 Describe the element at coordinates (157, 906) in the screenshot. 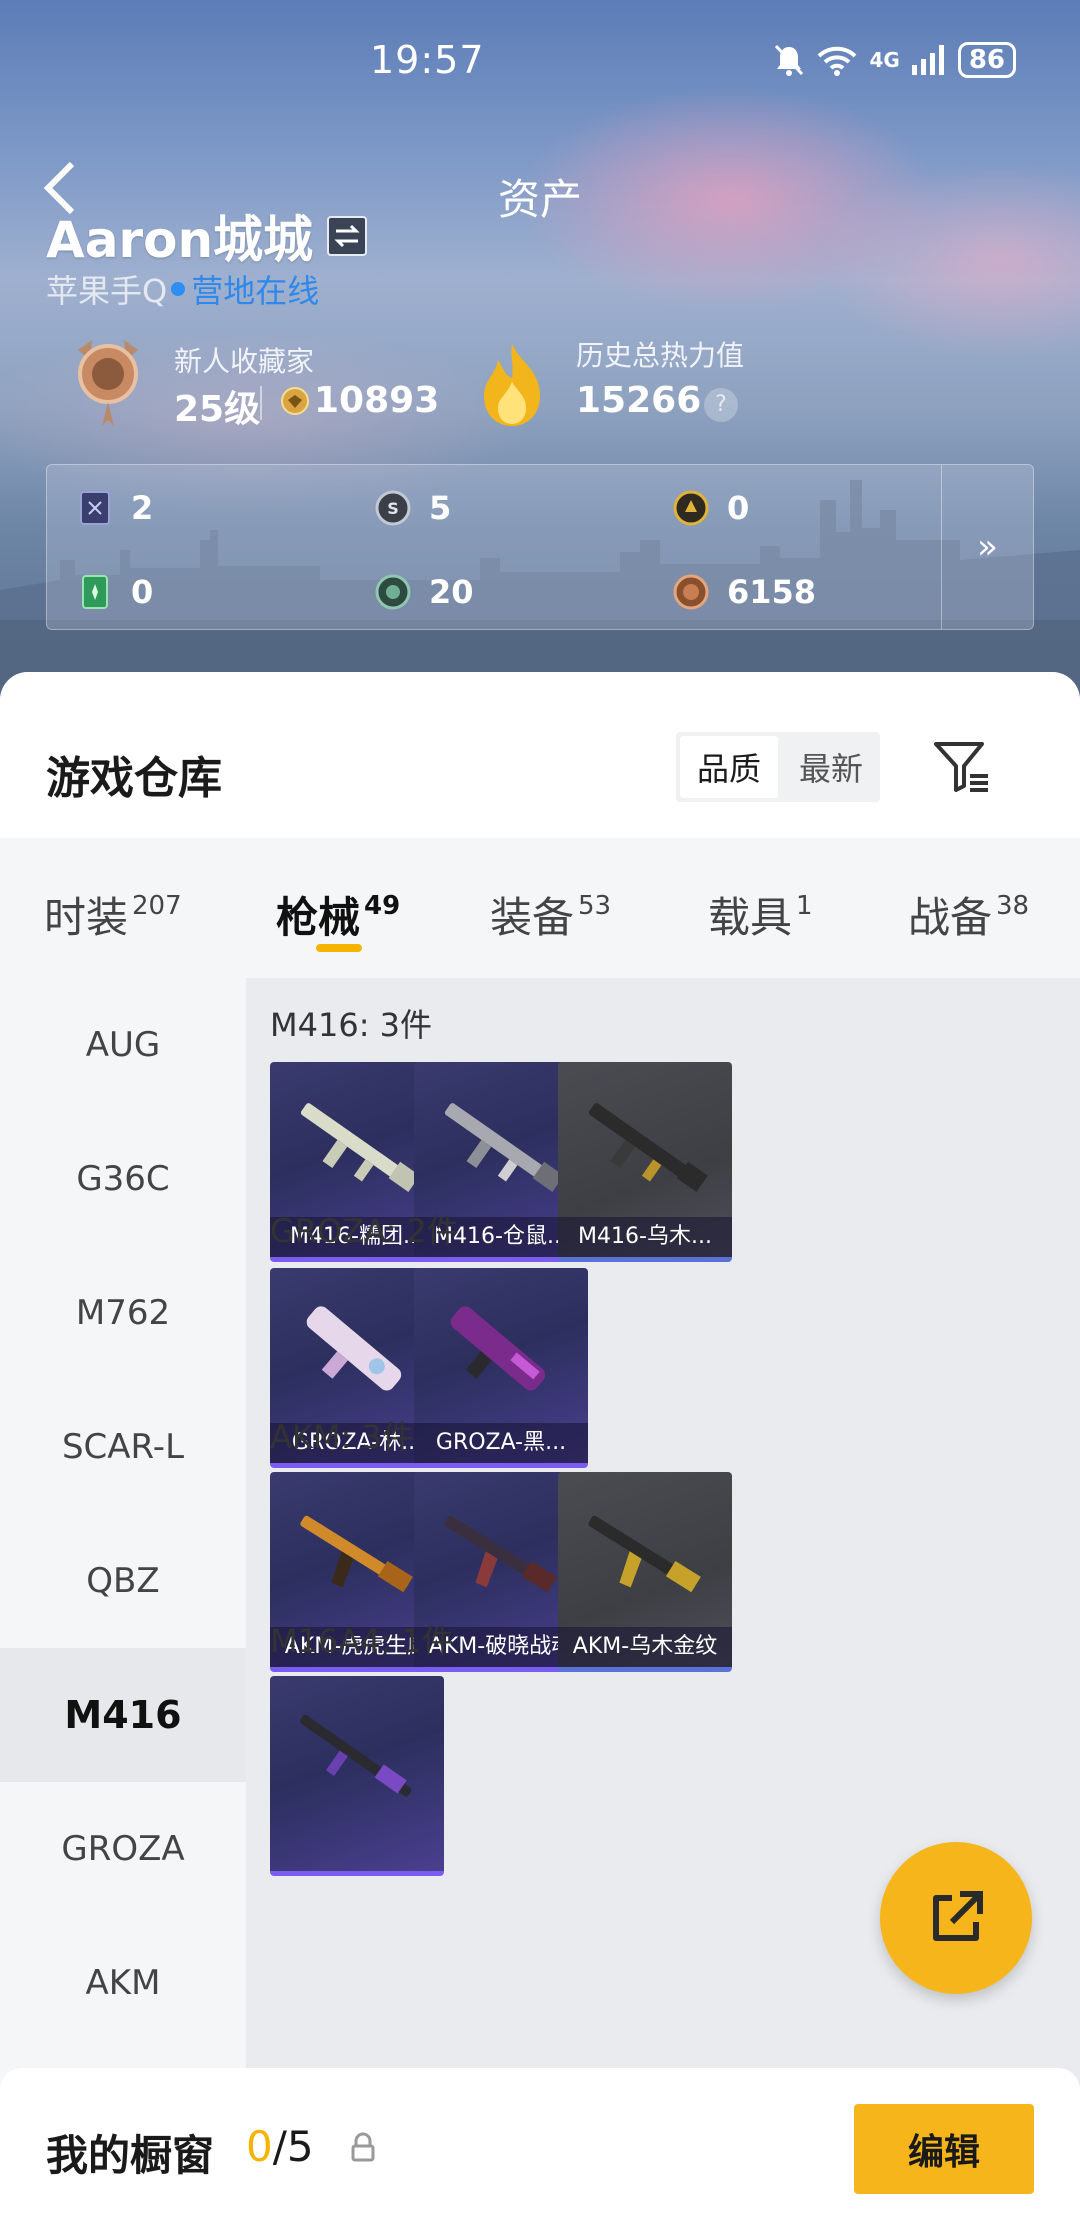

I see `tab-count: 207` at that location.